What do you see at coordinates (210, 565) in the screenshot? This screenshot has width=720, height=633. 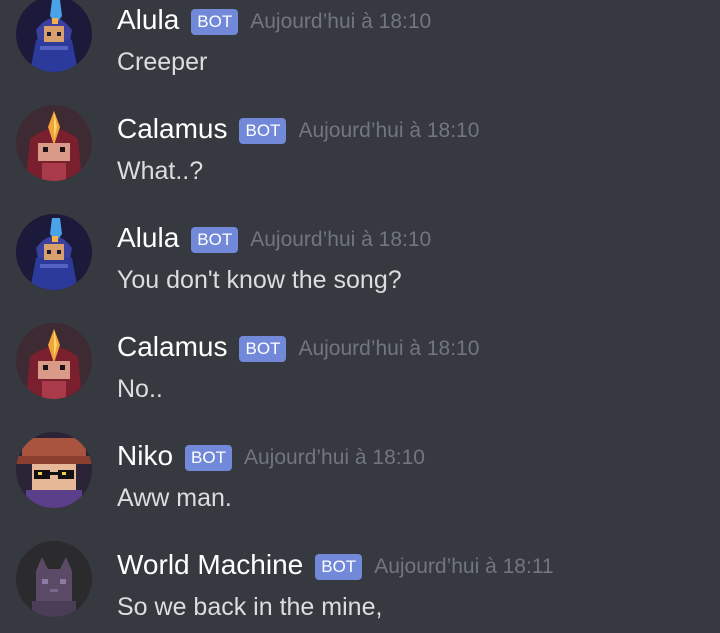 I see `username: World Machine` at bounding box center [210, 565].